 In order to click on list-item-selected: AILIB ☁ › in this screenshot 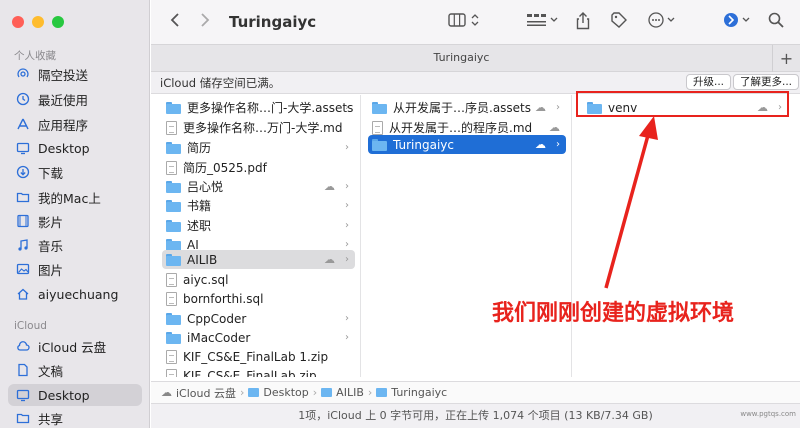, I will do `click(258, 259)`.